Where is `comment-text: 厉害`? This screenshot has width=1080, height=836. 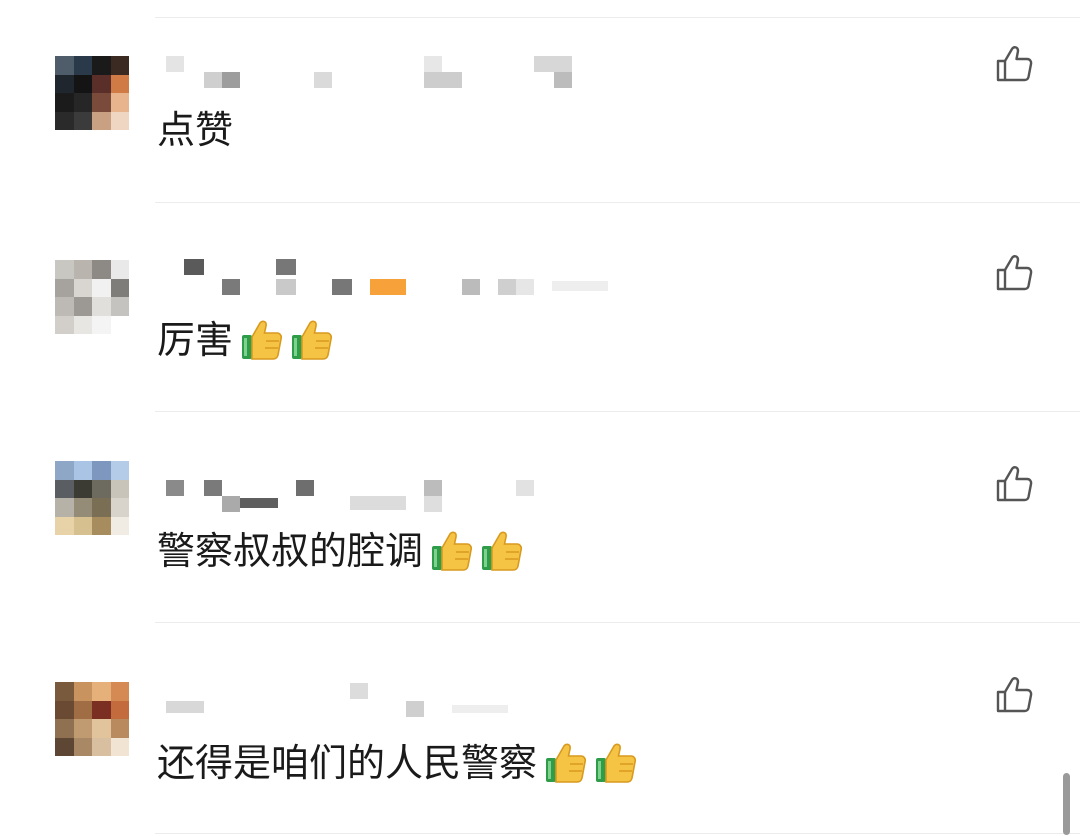
comment-text: 厉害 is located at coordinates (246, 340).